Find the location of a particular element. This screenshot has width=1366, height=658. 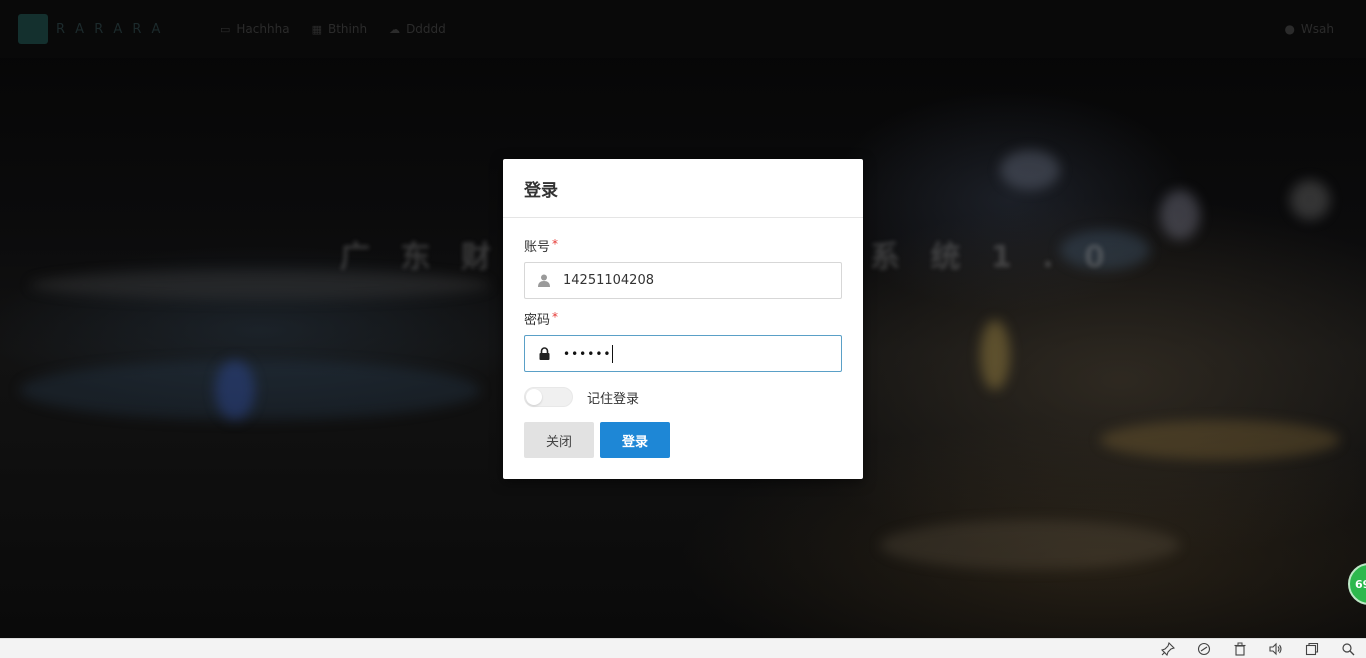

grid-icon: ▦ is located at coordinates (316, 29).